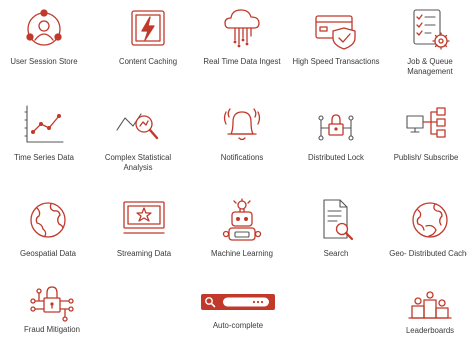  What do you see at coordinates (430, 29) in the screenshot?
I see `checklist-gear-icon` at bounding box center [430, 29].